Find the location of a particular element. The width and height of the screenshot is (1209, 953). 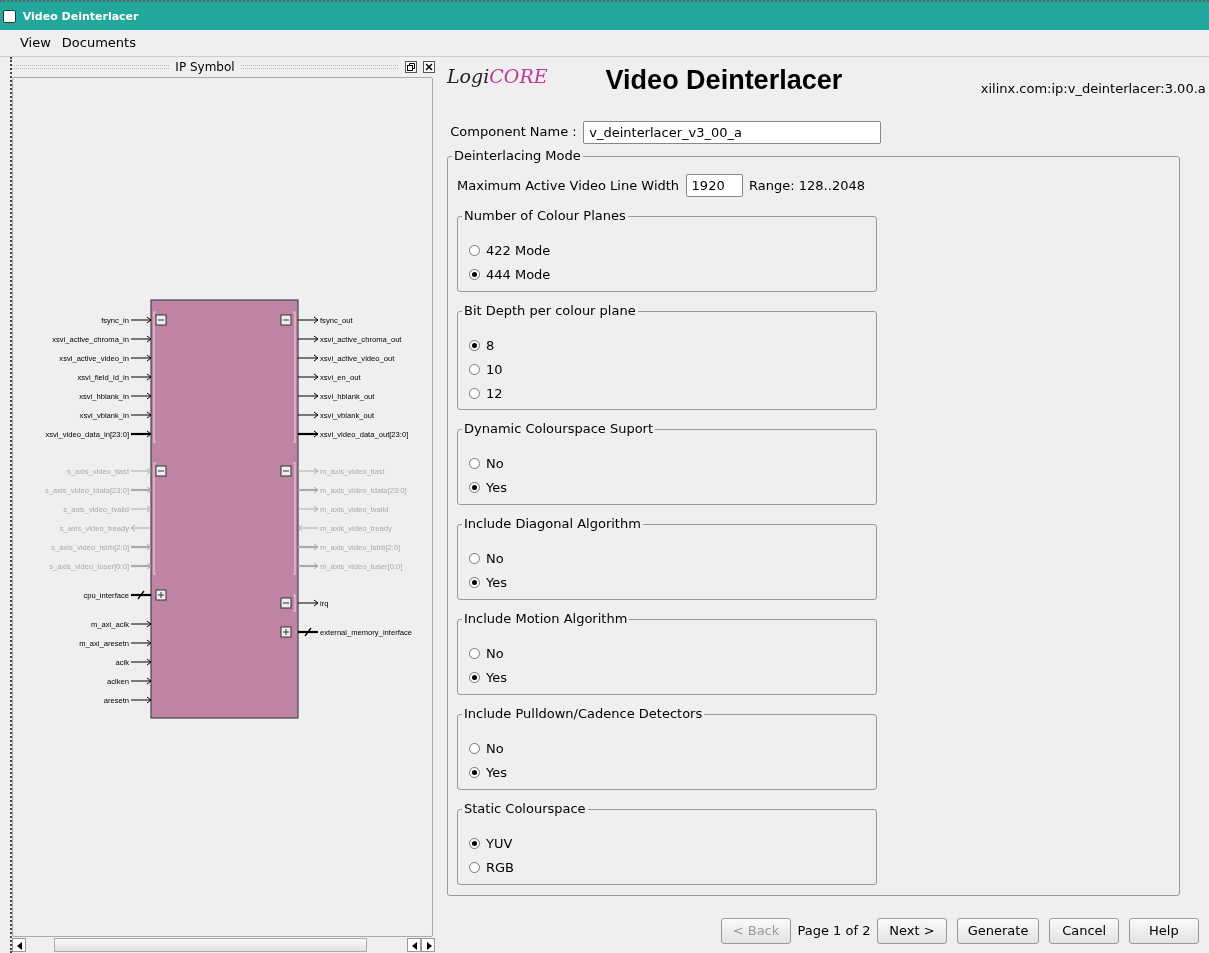

group-title: Include Diagonal Algorithm is located at coordinates (552, 523).